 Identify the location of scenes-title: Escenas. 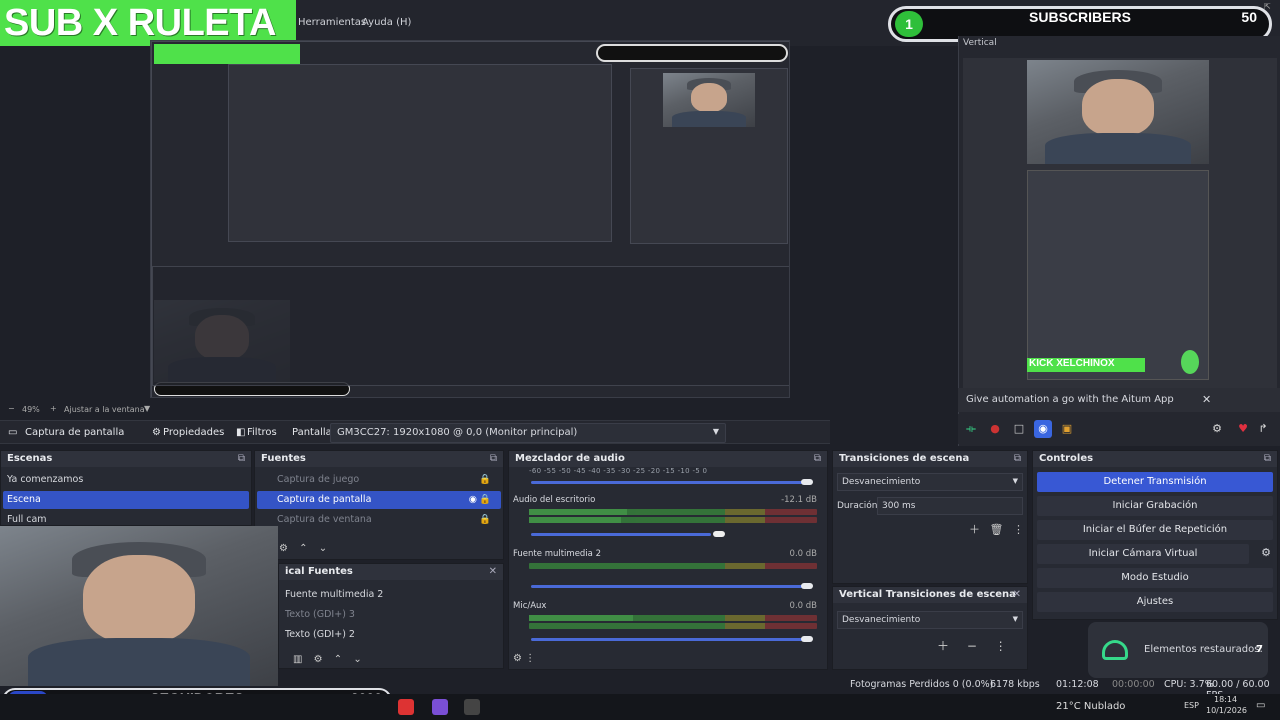
(30, 458).